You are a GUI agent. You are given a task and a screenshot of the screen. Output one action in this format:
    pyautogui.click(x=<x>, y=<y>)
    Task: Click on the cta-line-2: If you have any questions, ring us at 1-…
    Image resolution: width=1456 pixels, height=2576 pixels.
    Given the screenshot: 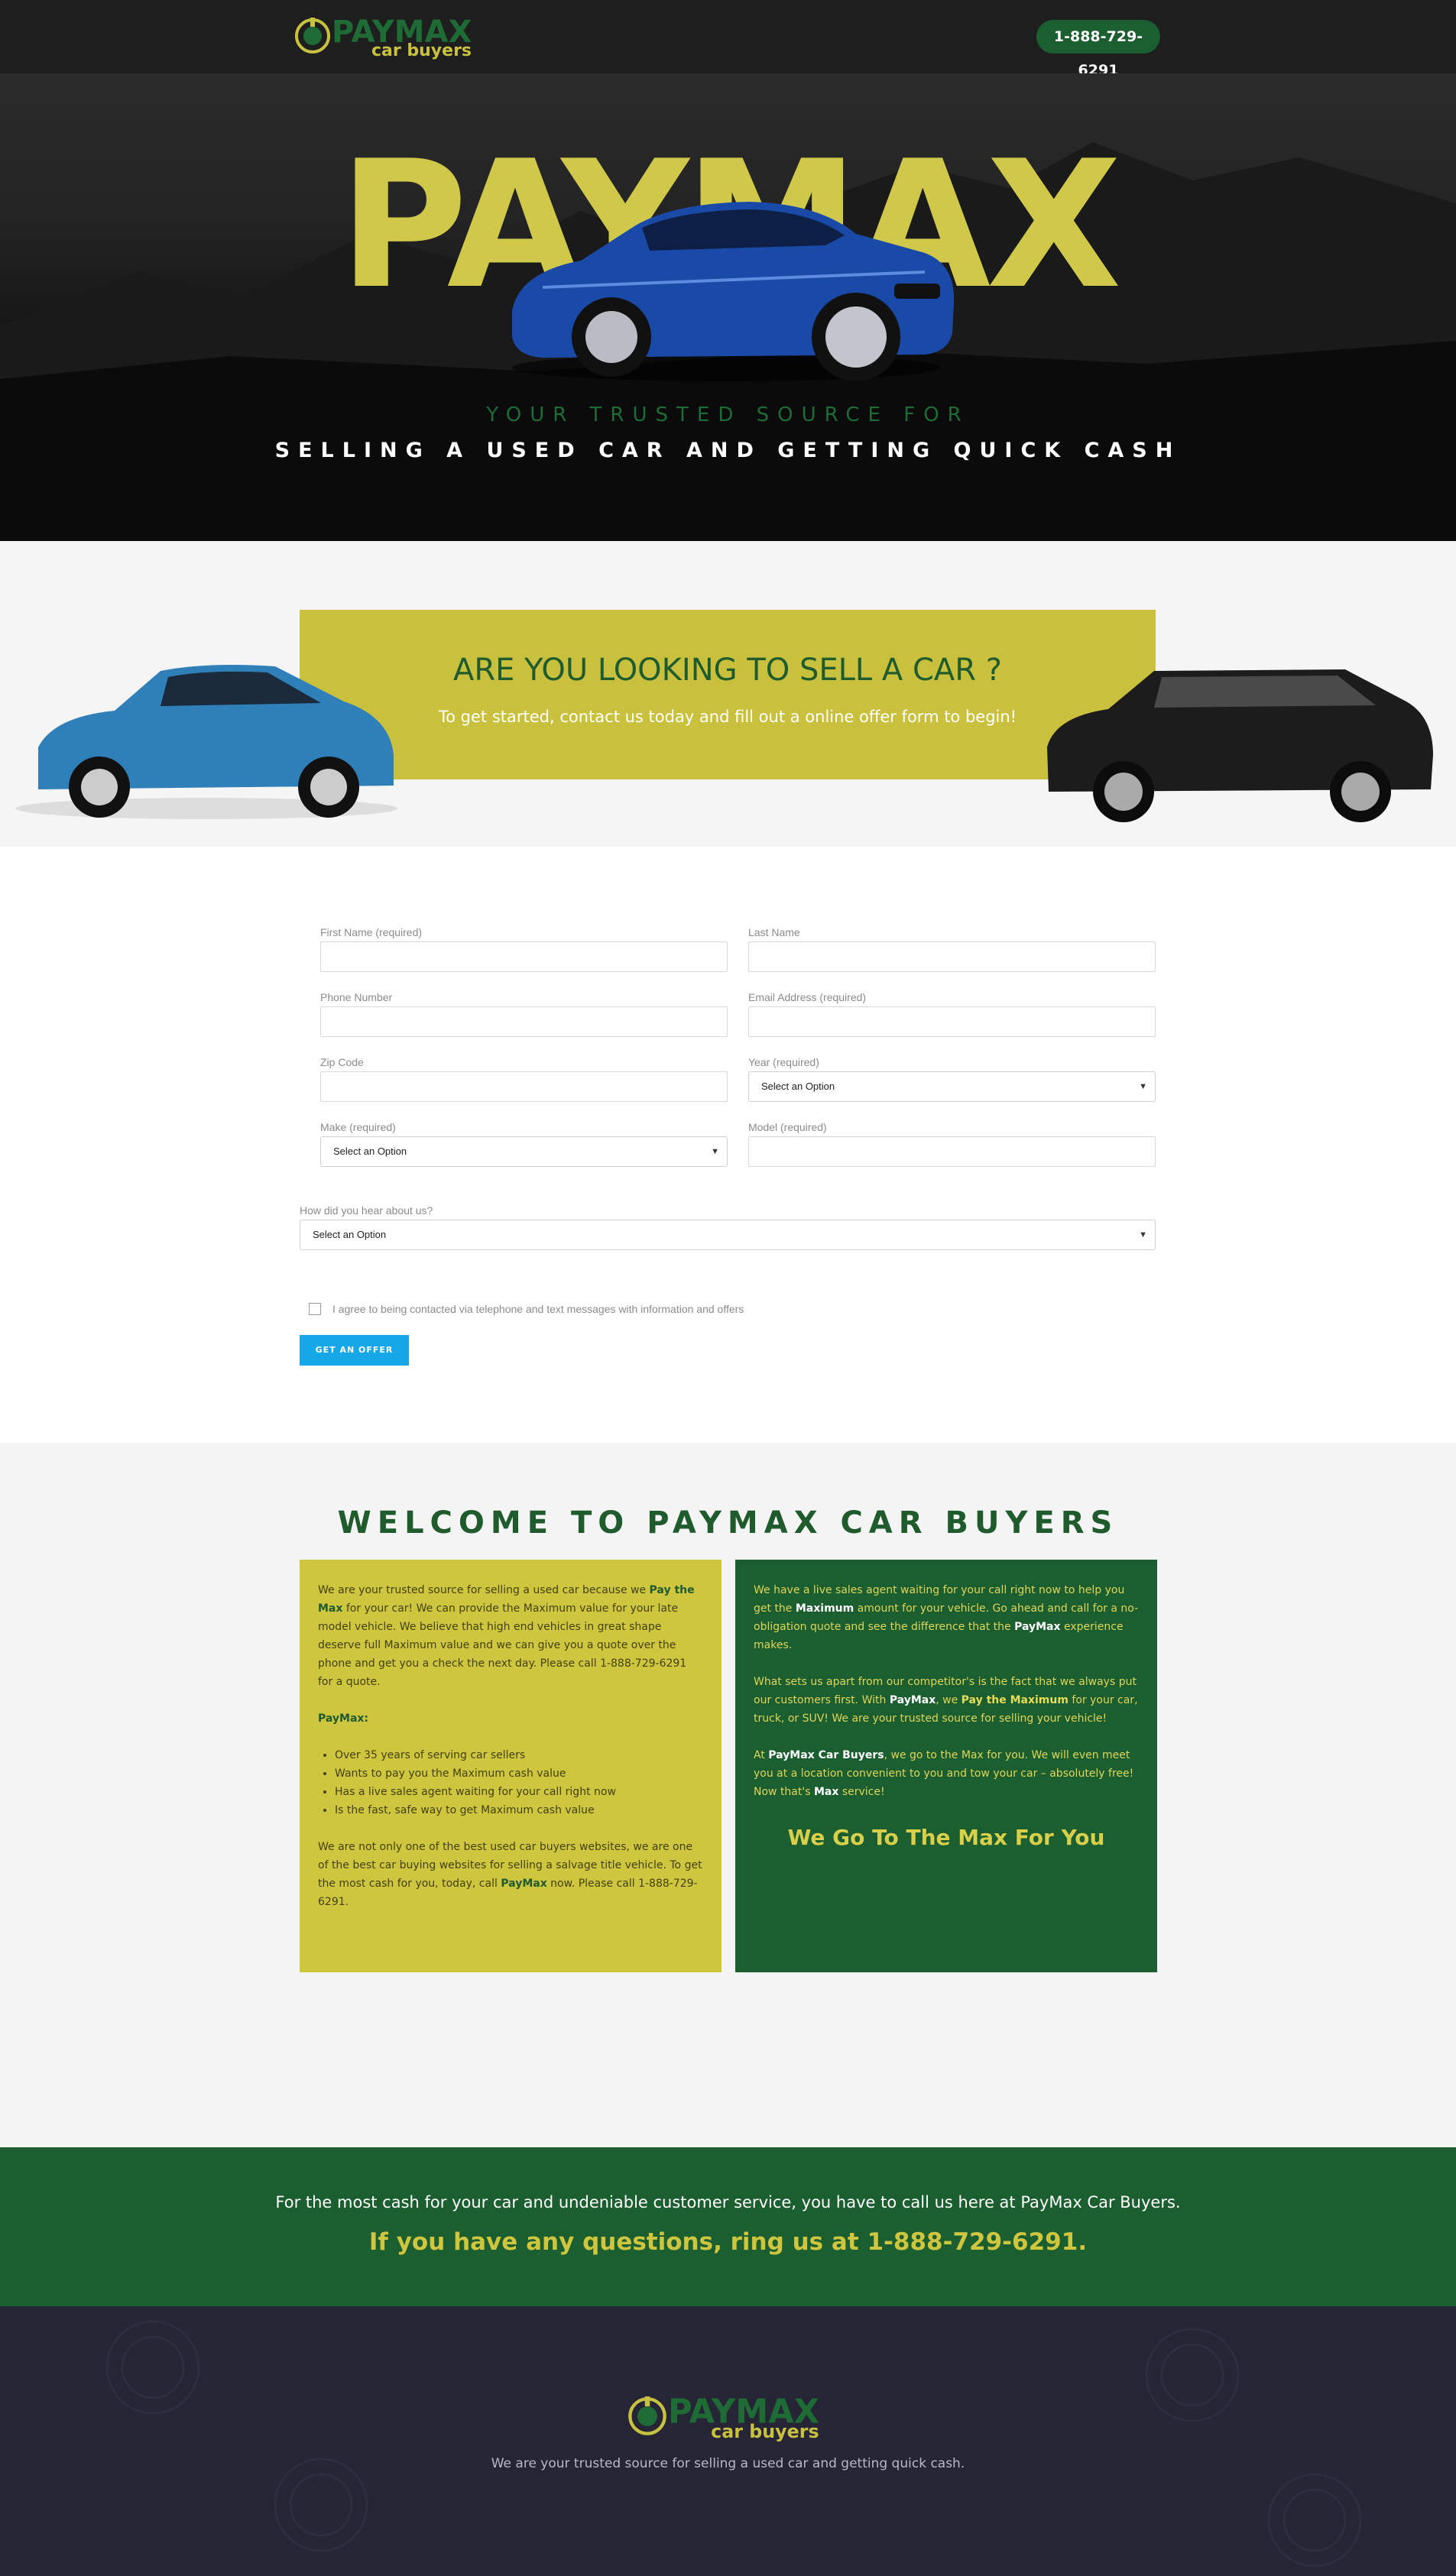 What is the action you would take?
    pyautogui.click(x=728, y=2242)
    